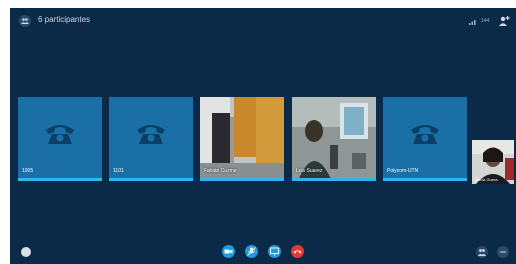 Image resolution: width=516 pixels, height=264 pixels. I want to click on hang-up-button, so click(297, 251).